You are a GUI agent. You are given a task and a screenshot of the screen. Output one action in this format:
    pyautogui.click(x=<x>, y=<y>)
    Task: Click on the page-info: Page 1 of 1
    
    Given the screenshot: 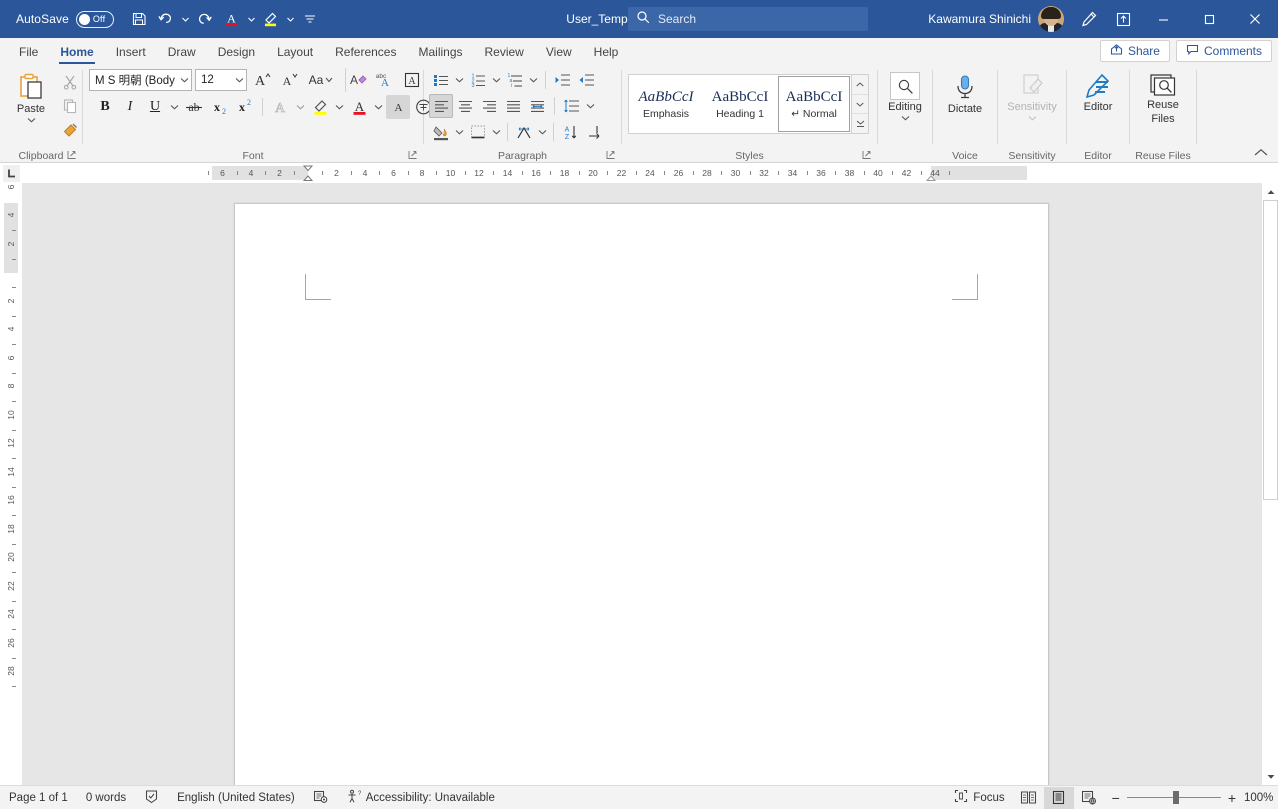 What is the action you would take?
    pyautogui.click(x=38, y=797)
    